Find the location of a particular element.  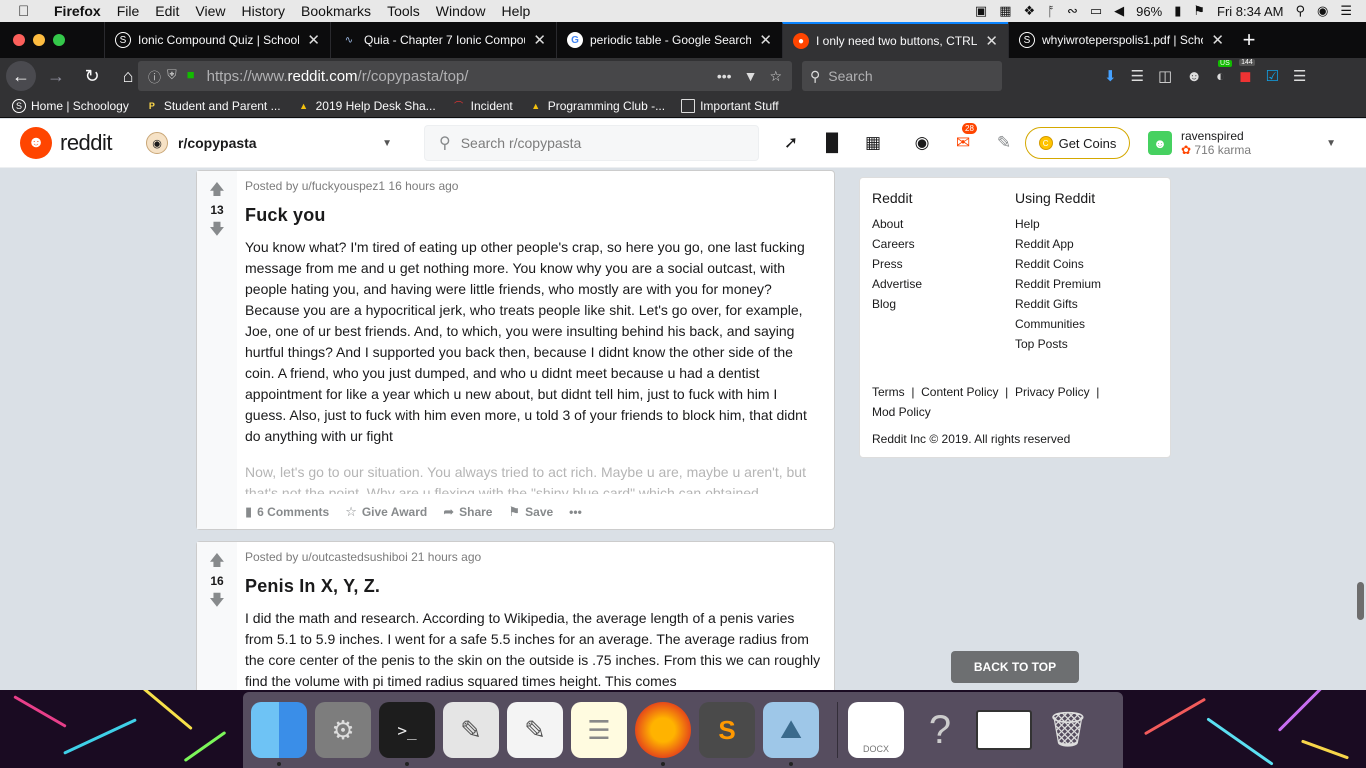

notes-icon: ☰ is located at coordinates (599, 730).